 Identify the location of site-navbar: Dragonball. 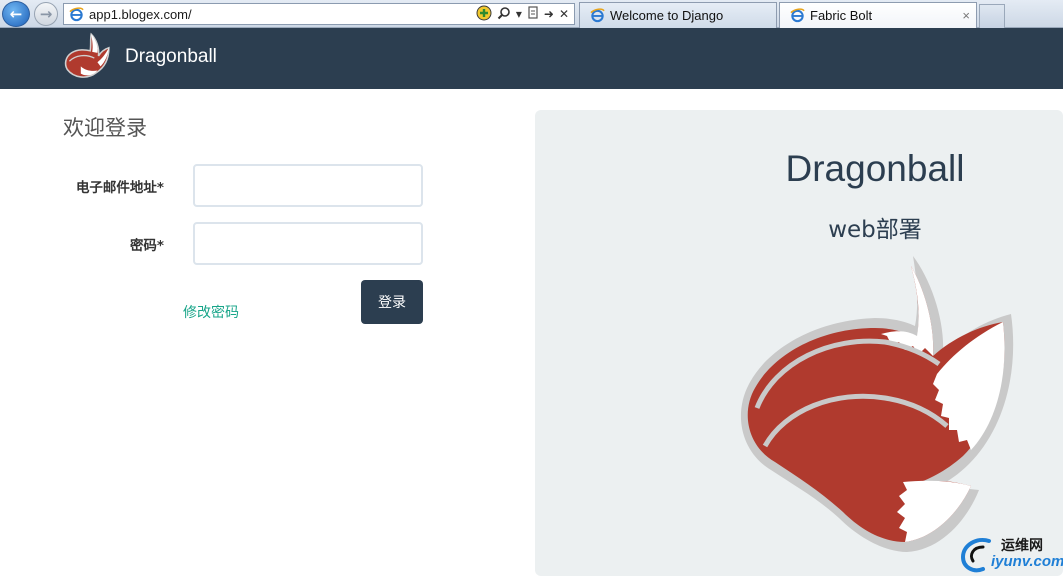
(531, 58).